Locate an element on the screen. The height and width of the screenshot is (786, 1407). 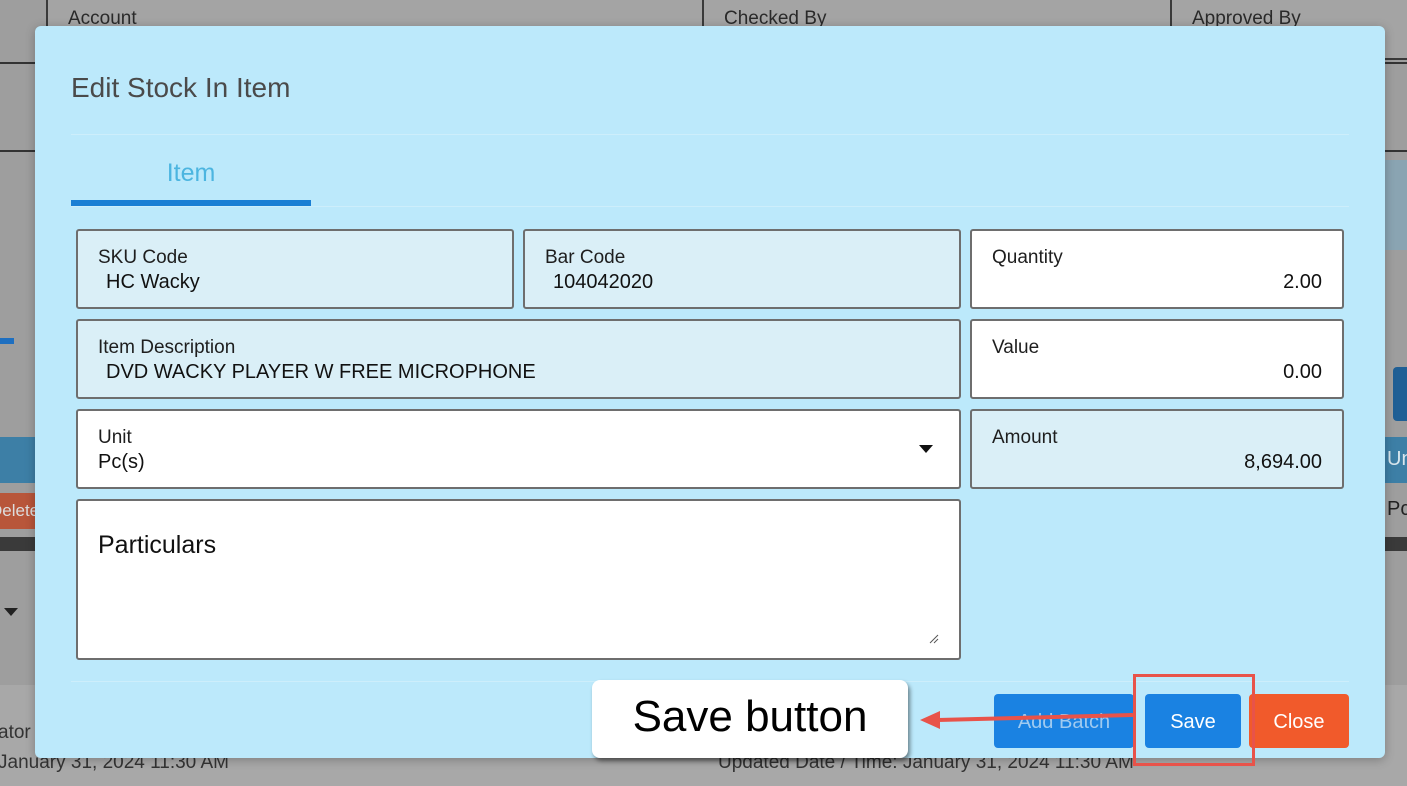
bar-code-field: Bar Code 104042020 is located at coordinates (742, 269).